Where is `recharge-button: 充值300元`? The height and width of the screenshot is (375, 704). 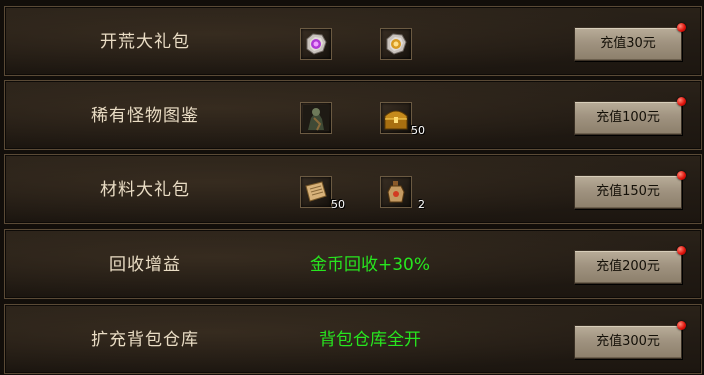 recharge-button: 充值300元 is located at coordinates (630, 340).